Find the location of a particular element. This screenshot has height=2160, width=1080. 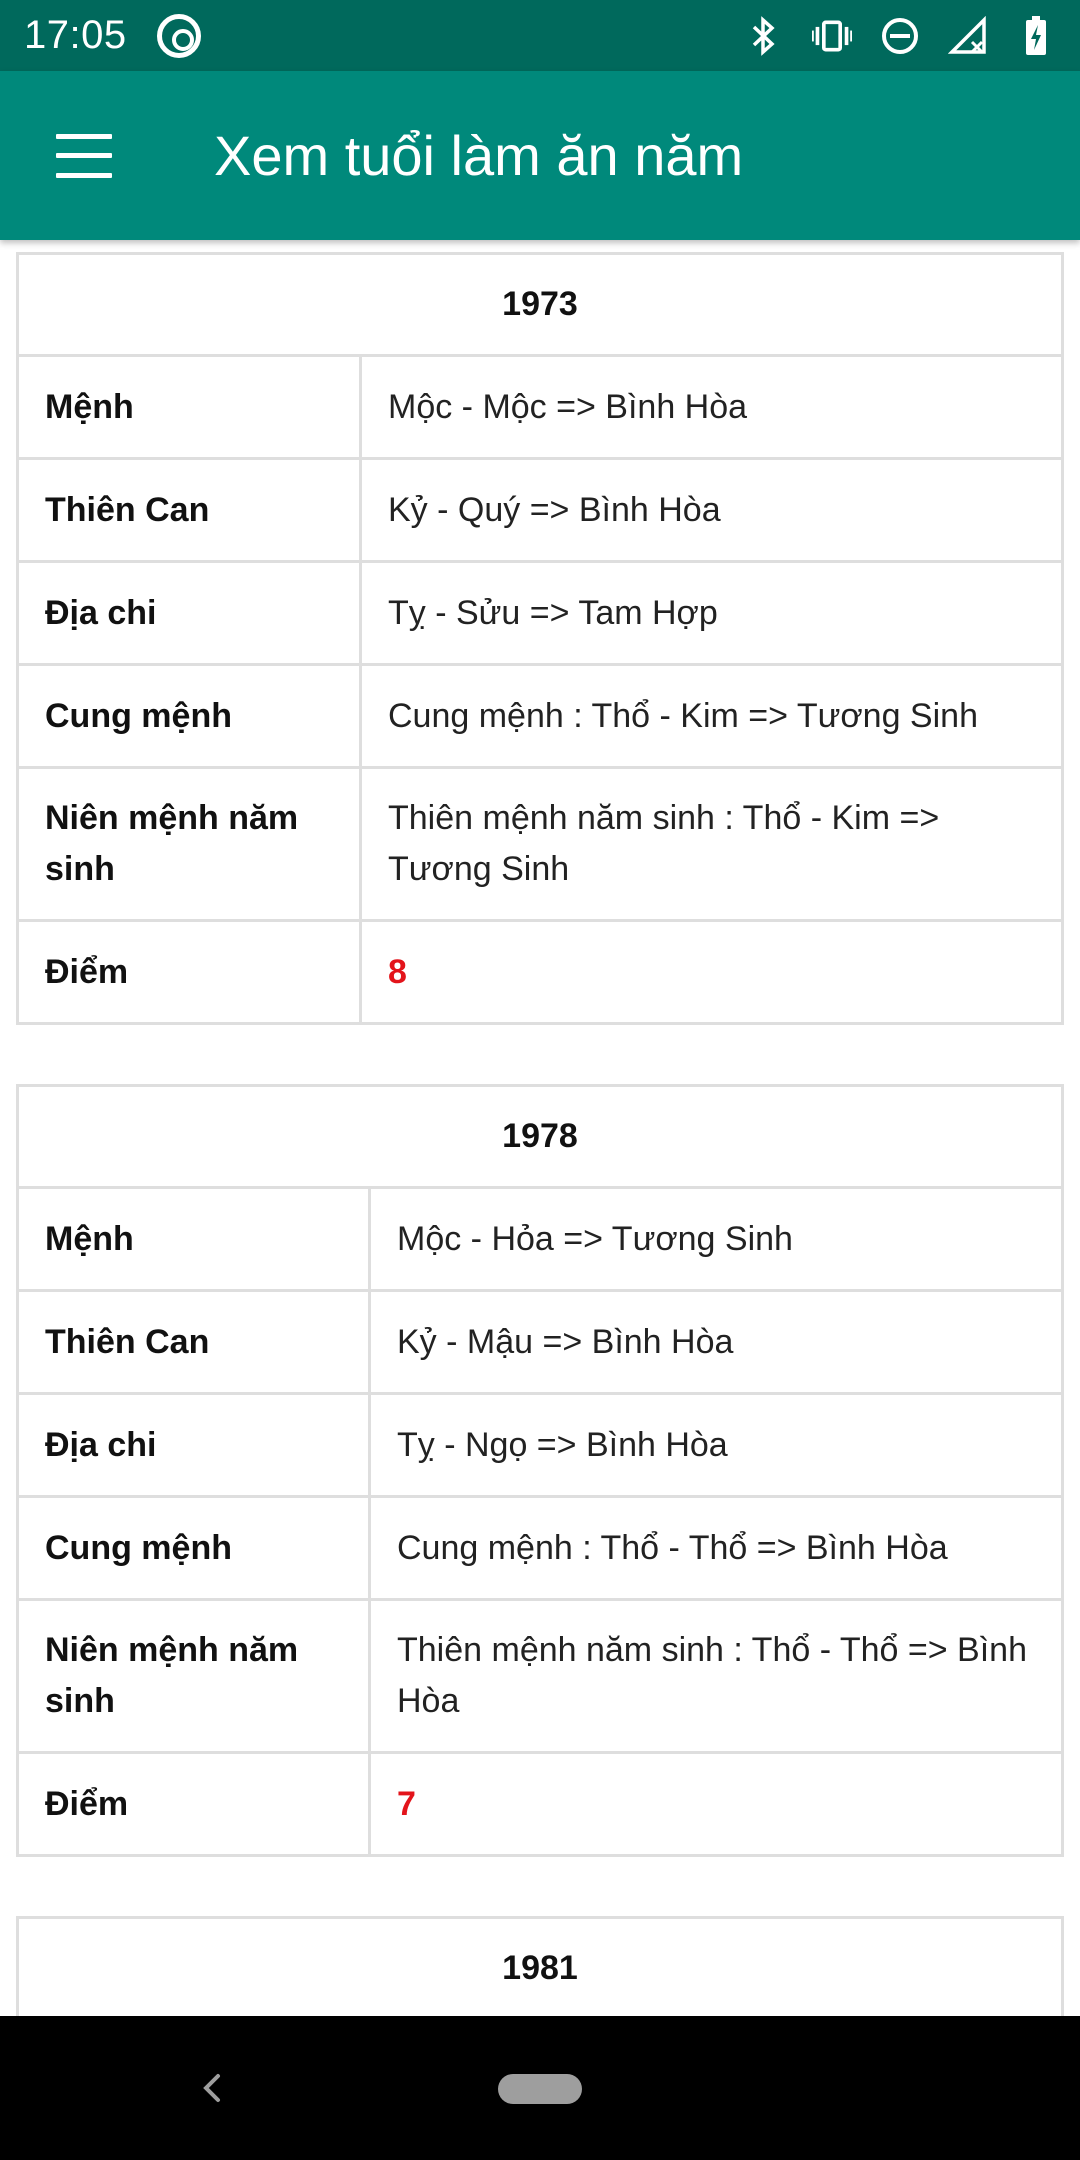

vibrate-icon is located at coordinates (832, 36).